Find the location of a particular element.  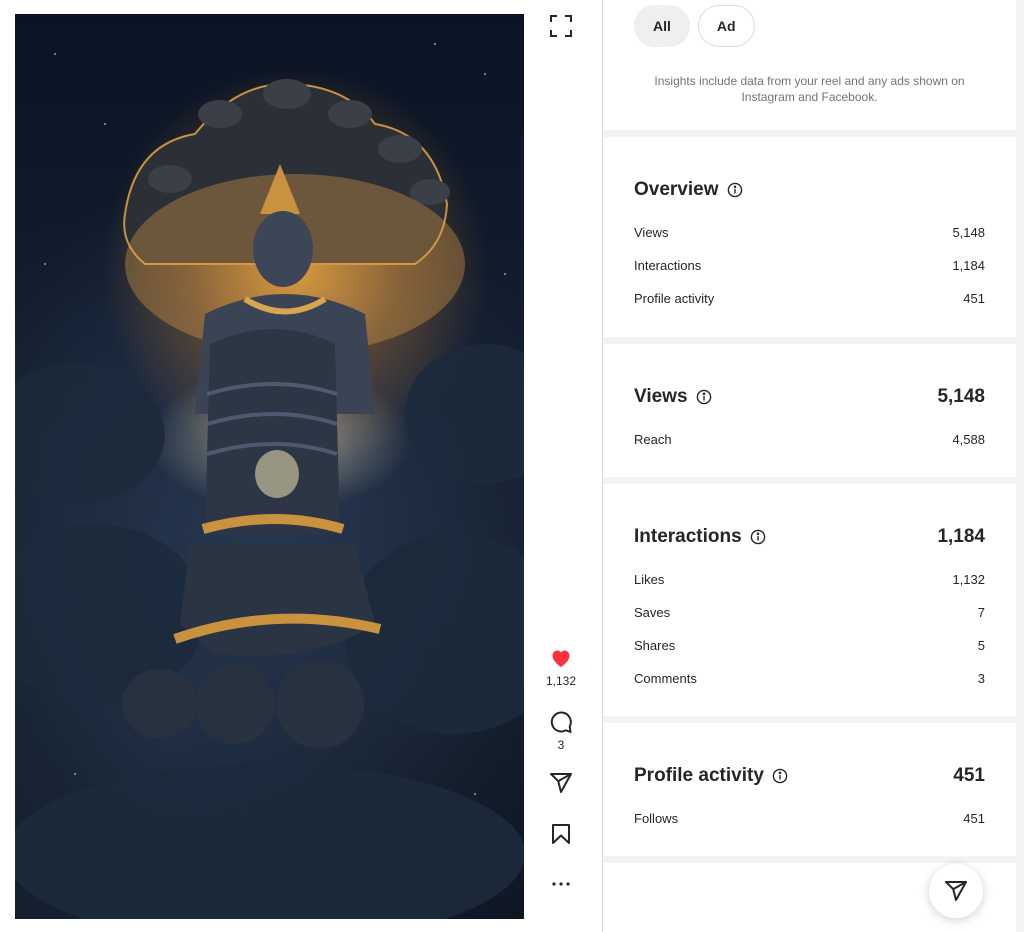

save-action is located at coordinates (561, 834).